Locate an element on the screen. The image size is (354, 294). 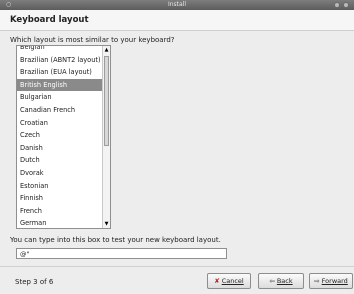
arrow-left-icon: ⇦ is located at coordinates (272, 281).